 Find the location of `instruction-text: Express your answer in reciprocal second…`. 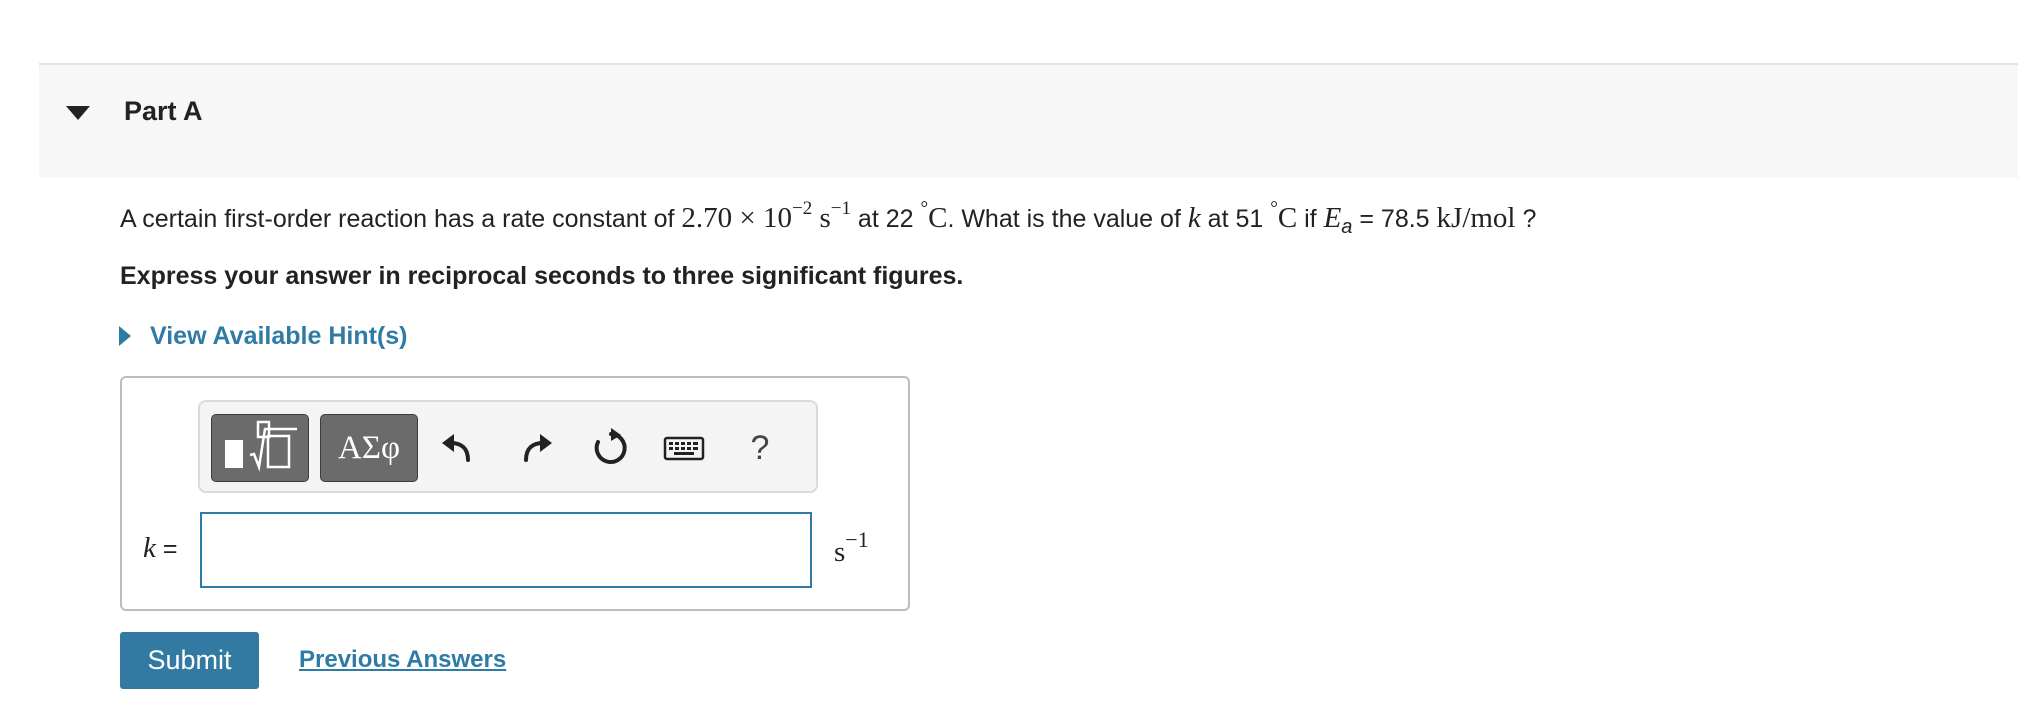

instruction-text: Express your answer in reciprocal second… is located at coordinates (542, 276).